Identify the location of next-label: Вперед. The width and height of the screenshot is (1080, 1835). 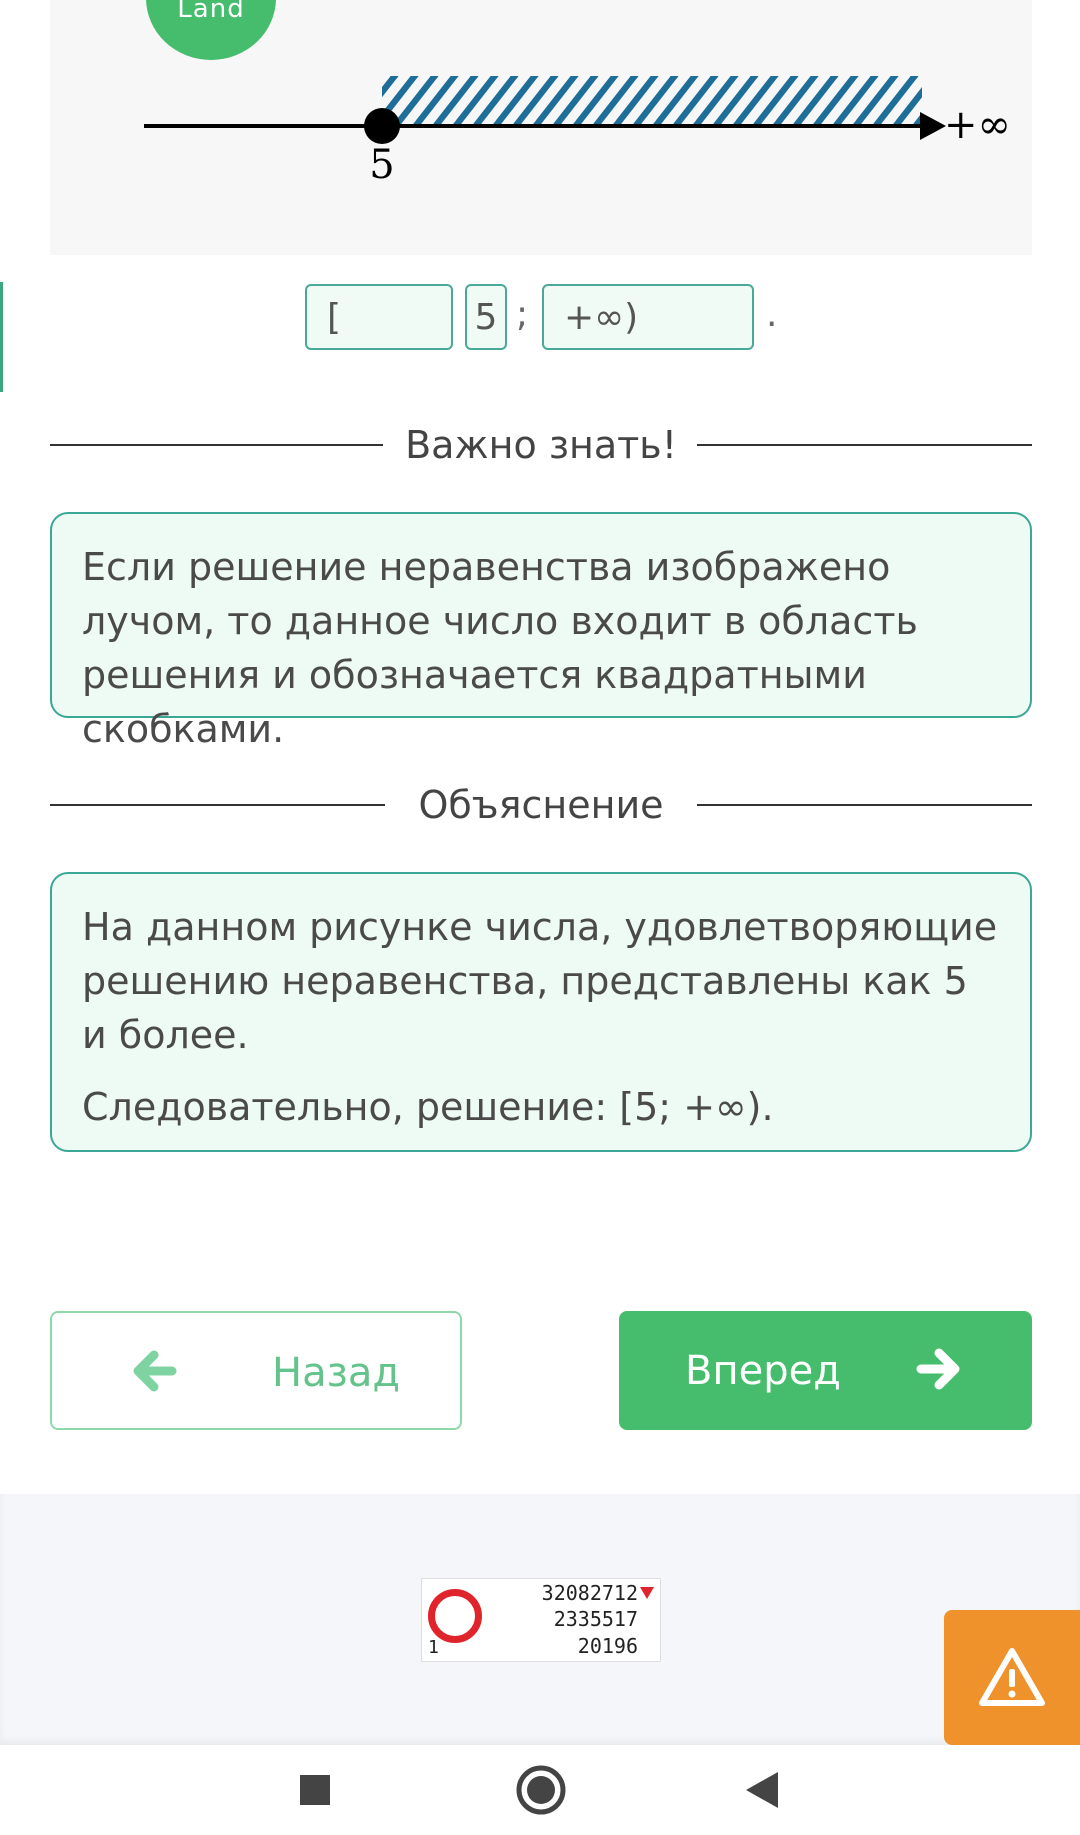
(763, 1370).